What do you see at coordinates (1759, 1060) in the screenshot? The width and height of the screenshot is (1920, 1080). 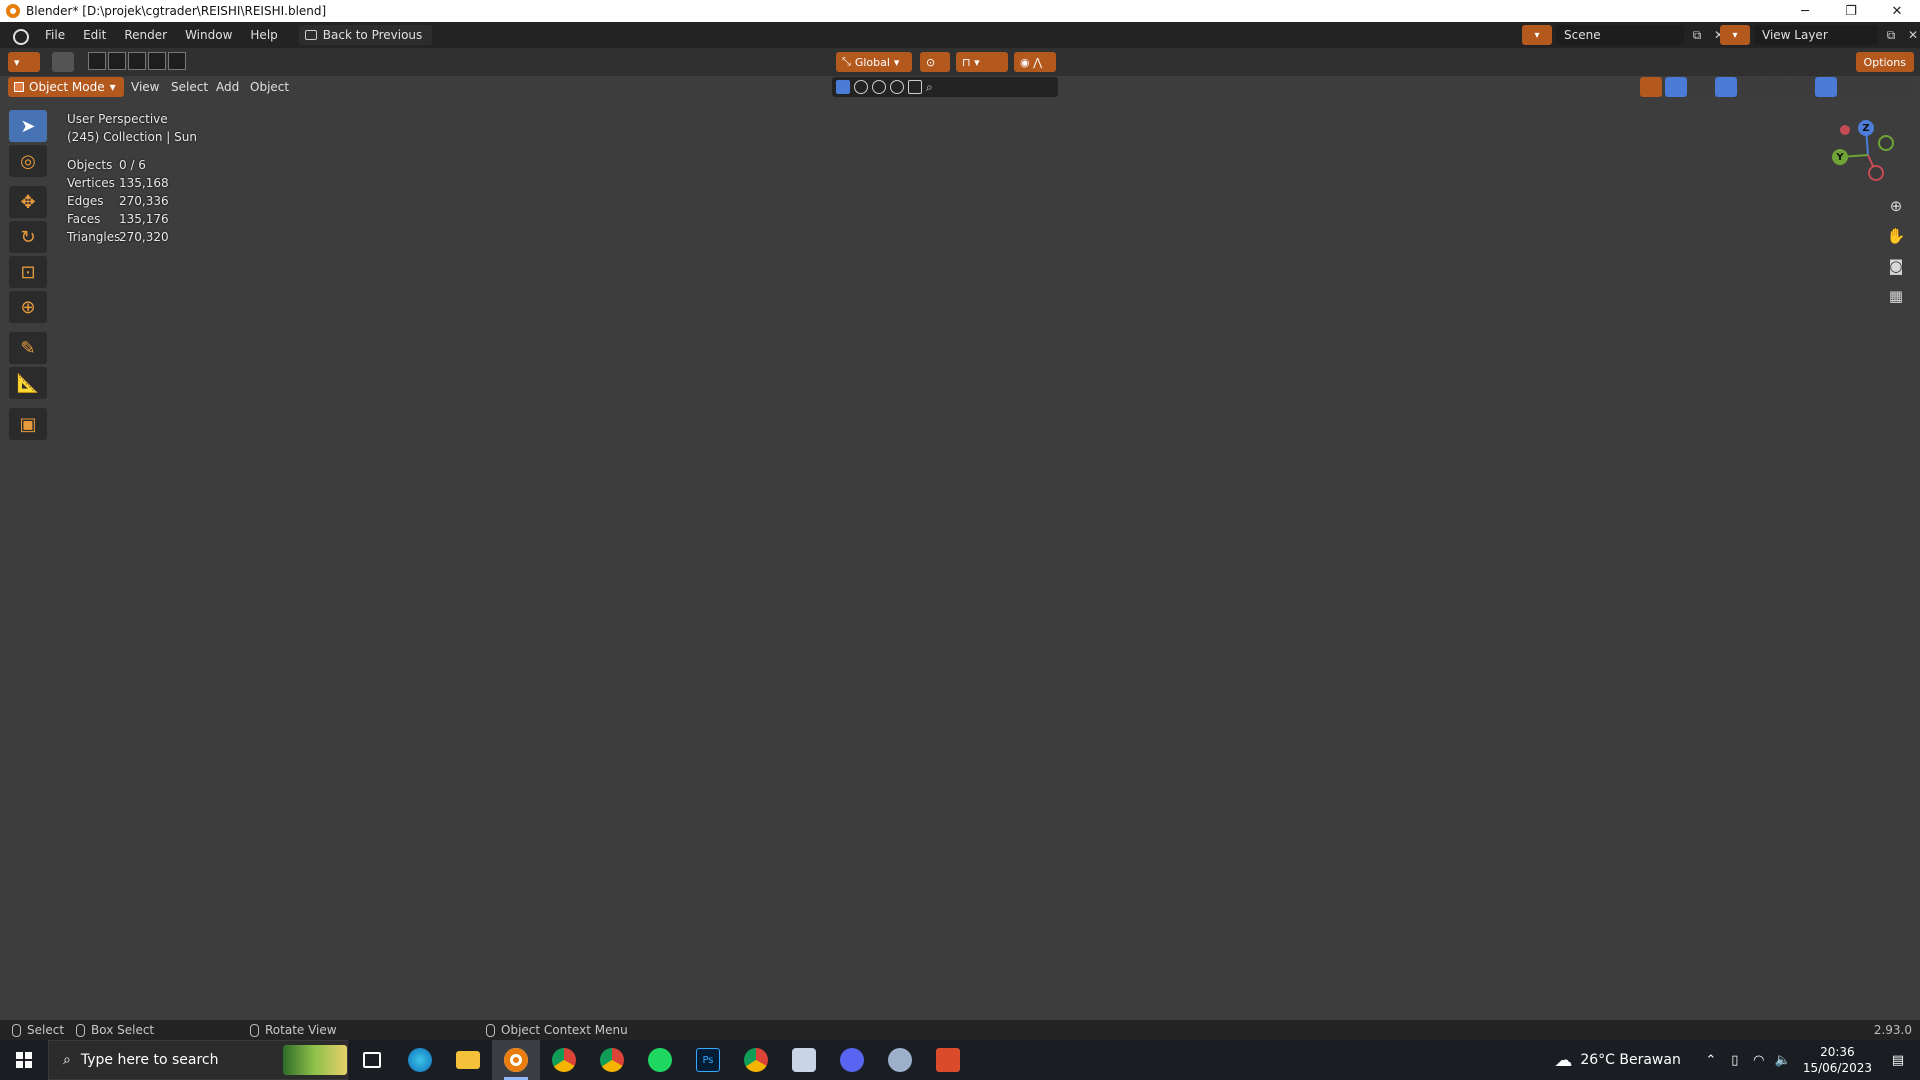 I see `wifi-icon: ◠` at bounding box center [1759, 1060].